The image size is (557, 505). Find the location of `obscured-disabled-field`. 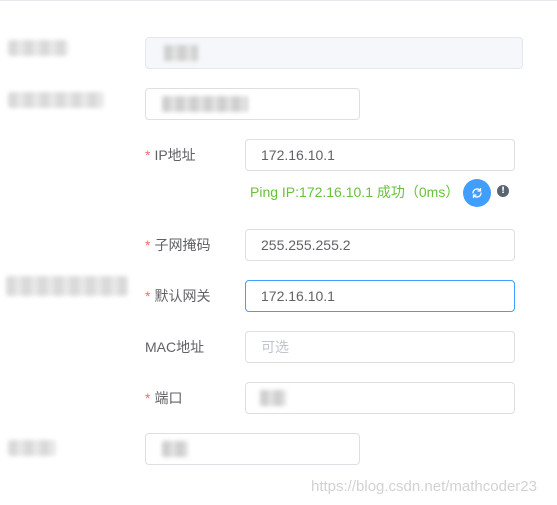

obscured-disabled-field is located at coordinates (334, 53).